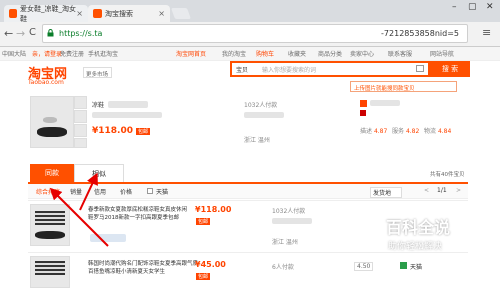 The height and width of the screenshot is (288, 500). Describe the element at coordinates (32, 32) in the screenshot. I see `reload-button: C` at that location.